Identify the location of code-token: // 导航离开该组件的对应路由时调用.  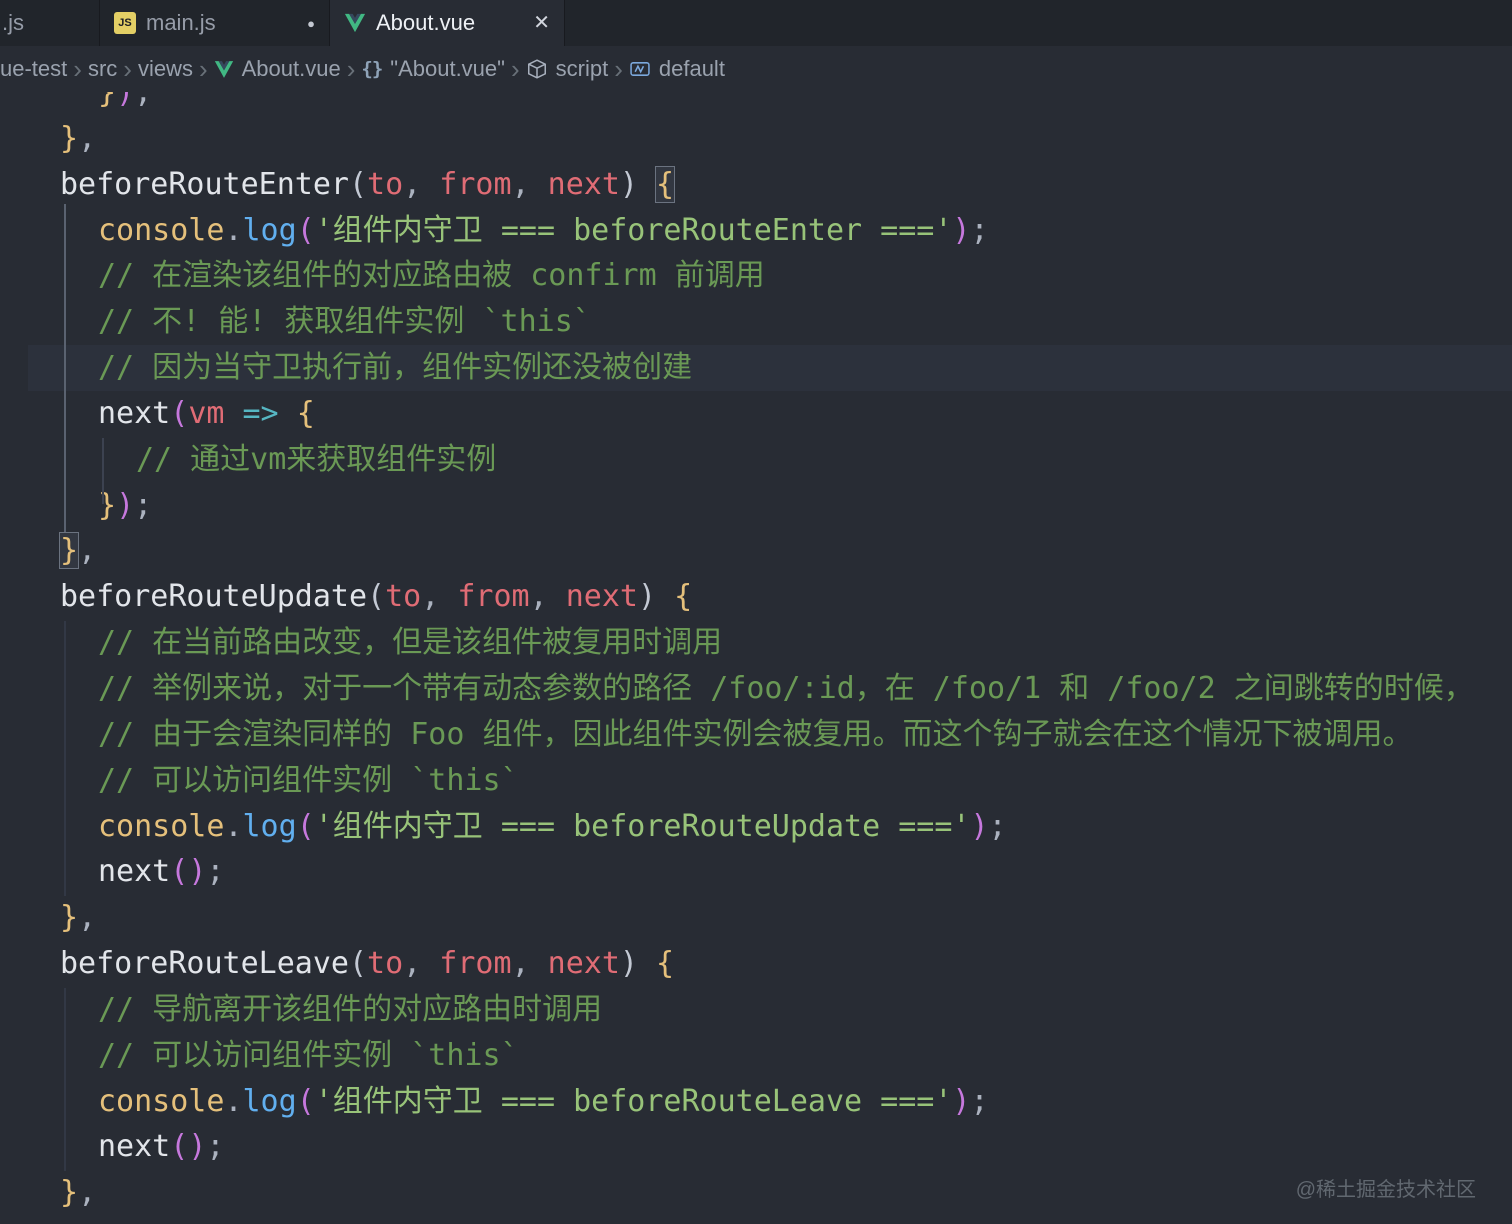
(350, 1009).